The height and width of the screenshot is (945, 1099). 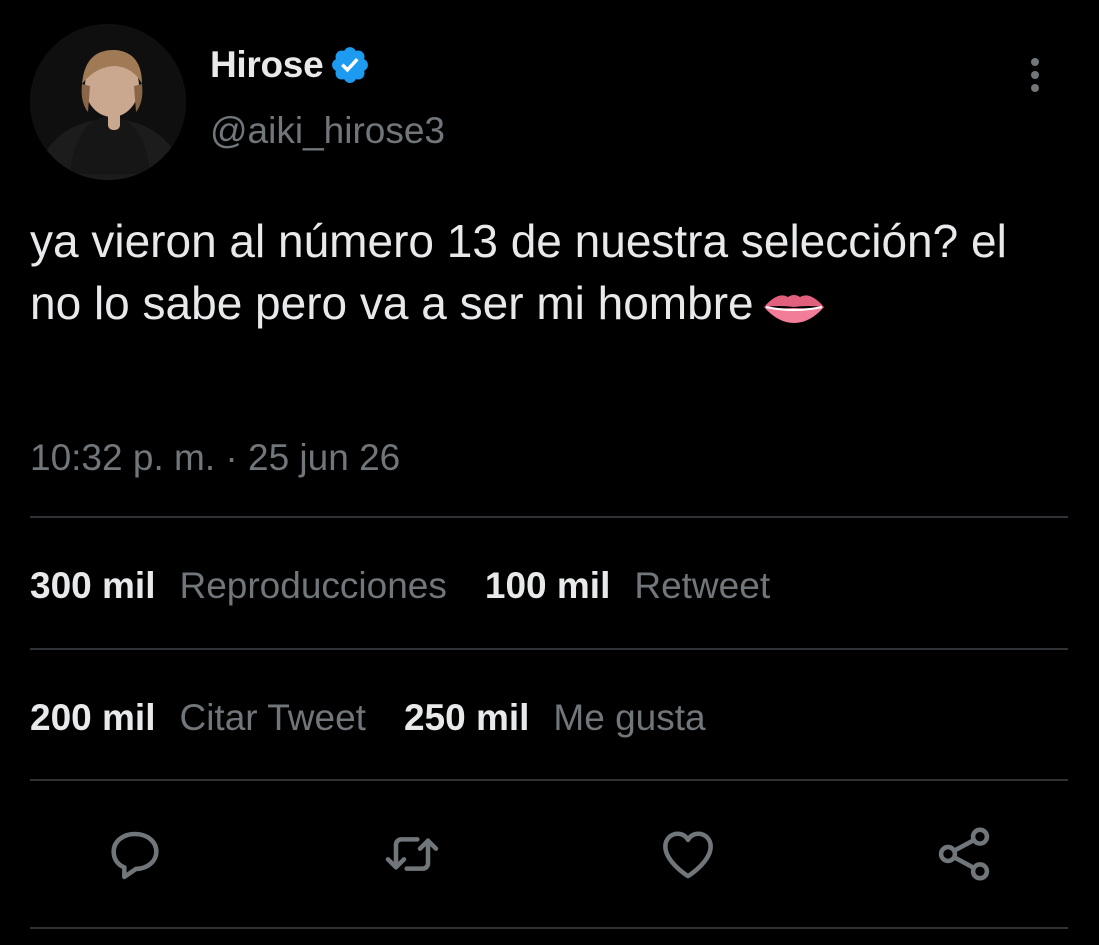 I want to click on reply-button, so click(x=135, y=854).